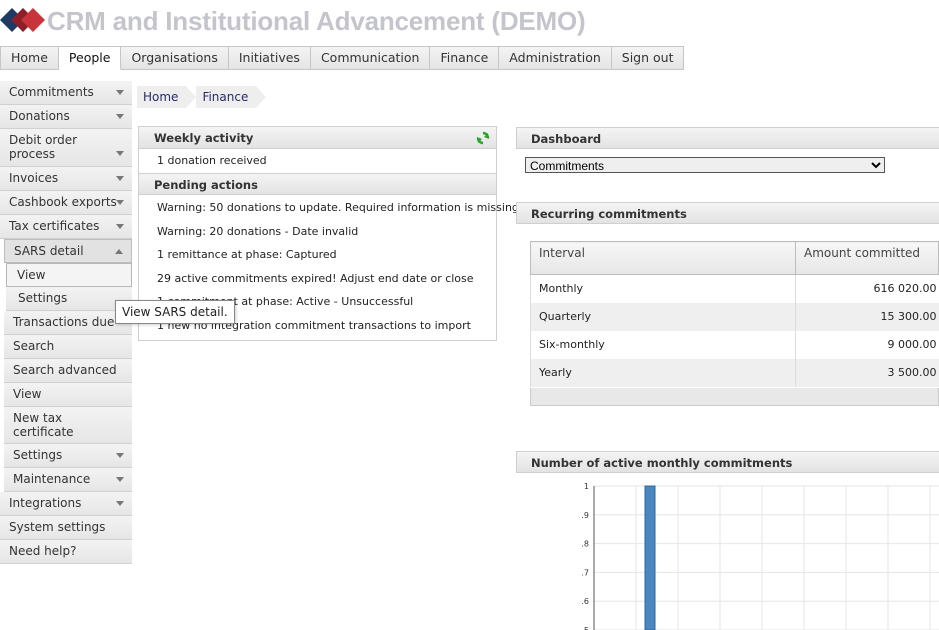 This screenshot has height=630, width=939. I want to click on sidebar-item-settings-14: Settings, so click(68, 456).